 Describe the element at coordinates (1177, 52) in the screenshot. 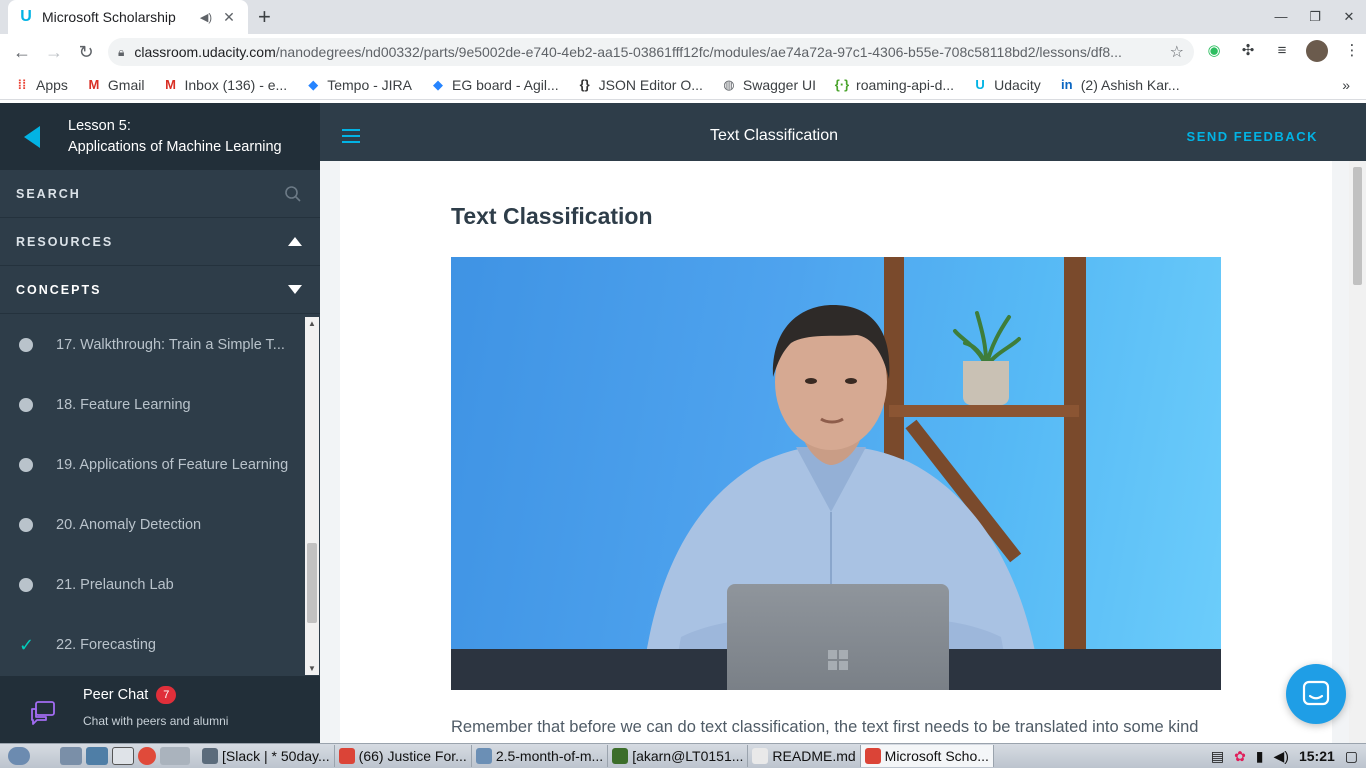

I see `bookmark-star-icon: ☆` at that location.